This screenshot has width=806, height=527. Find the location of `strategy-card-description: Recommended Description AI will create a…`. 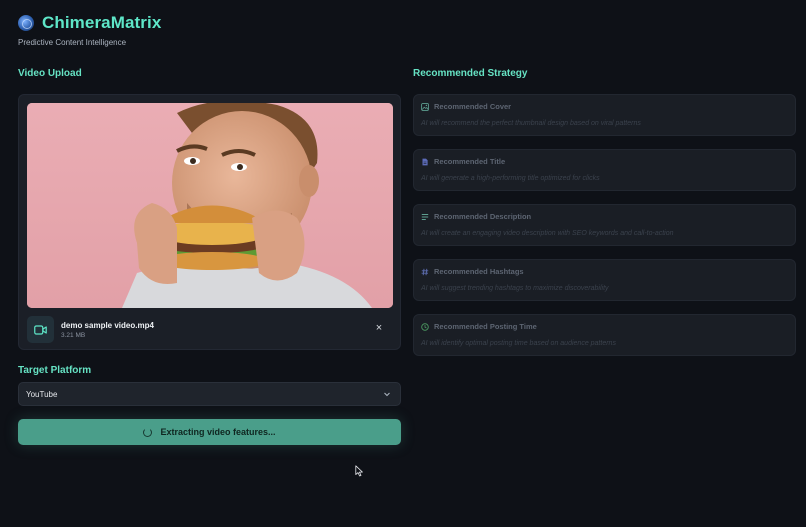

strategy-card-description: Recommended Description AI will create a… is located at coordinates (604, 225).